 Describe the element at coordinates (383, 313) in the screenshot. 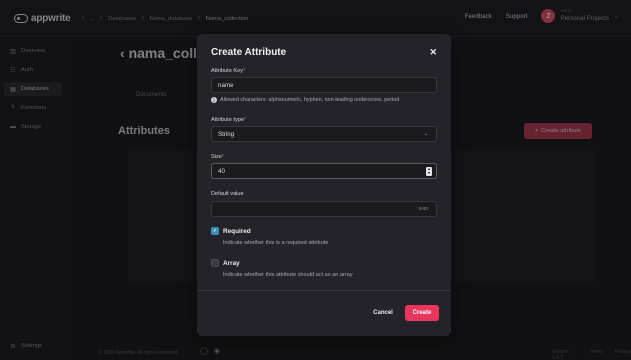

I see `cancel-button: Cancel` at that location.